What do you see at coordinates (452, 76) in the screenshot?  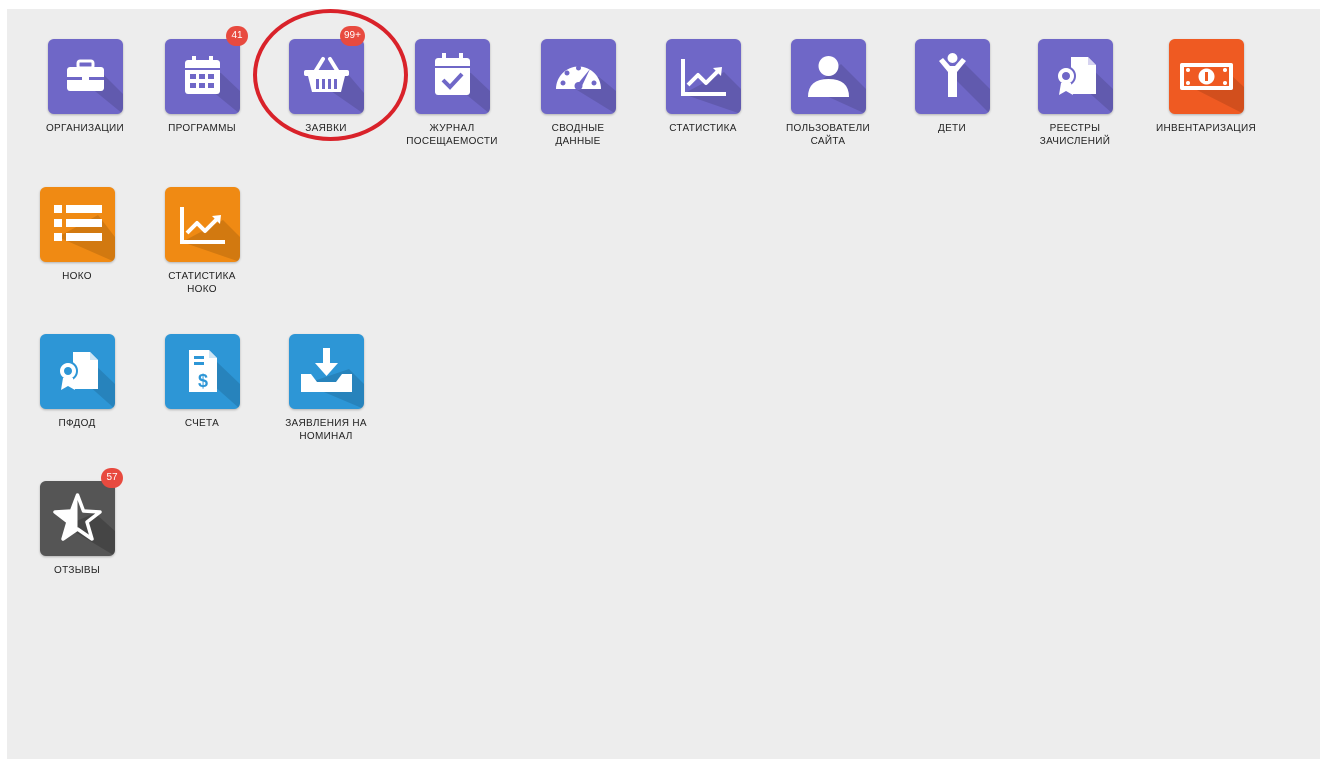 I see `calendar-check-icon` at bounding box center [452, 76].